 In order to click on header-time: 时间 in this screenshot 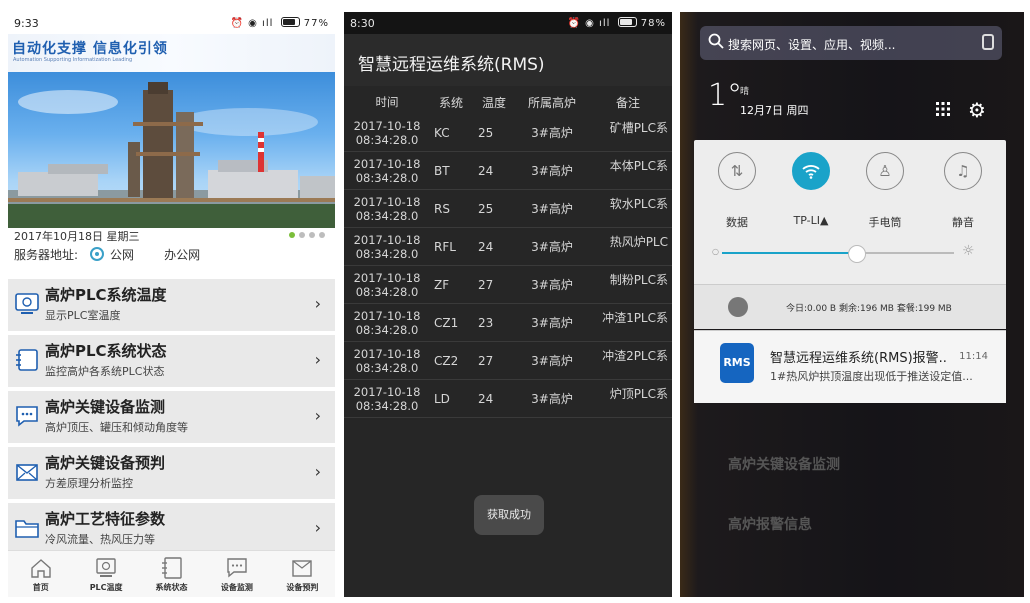, I will do `click(387, 102)`.